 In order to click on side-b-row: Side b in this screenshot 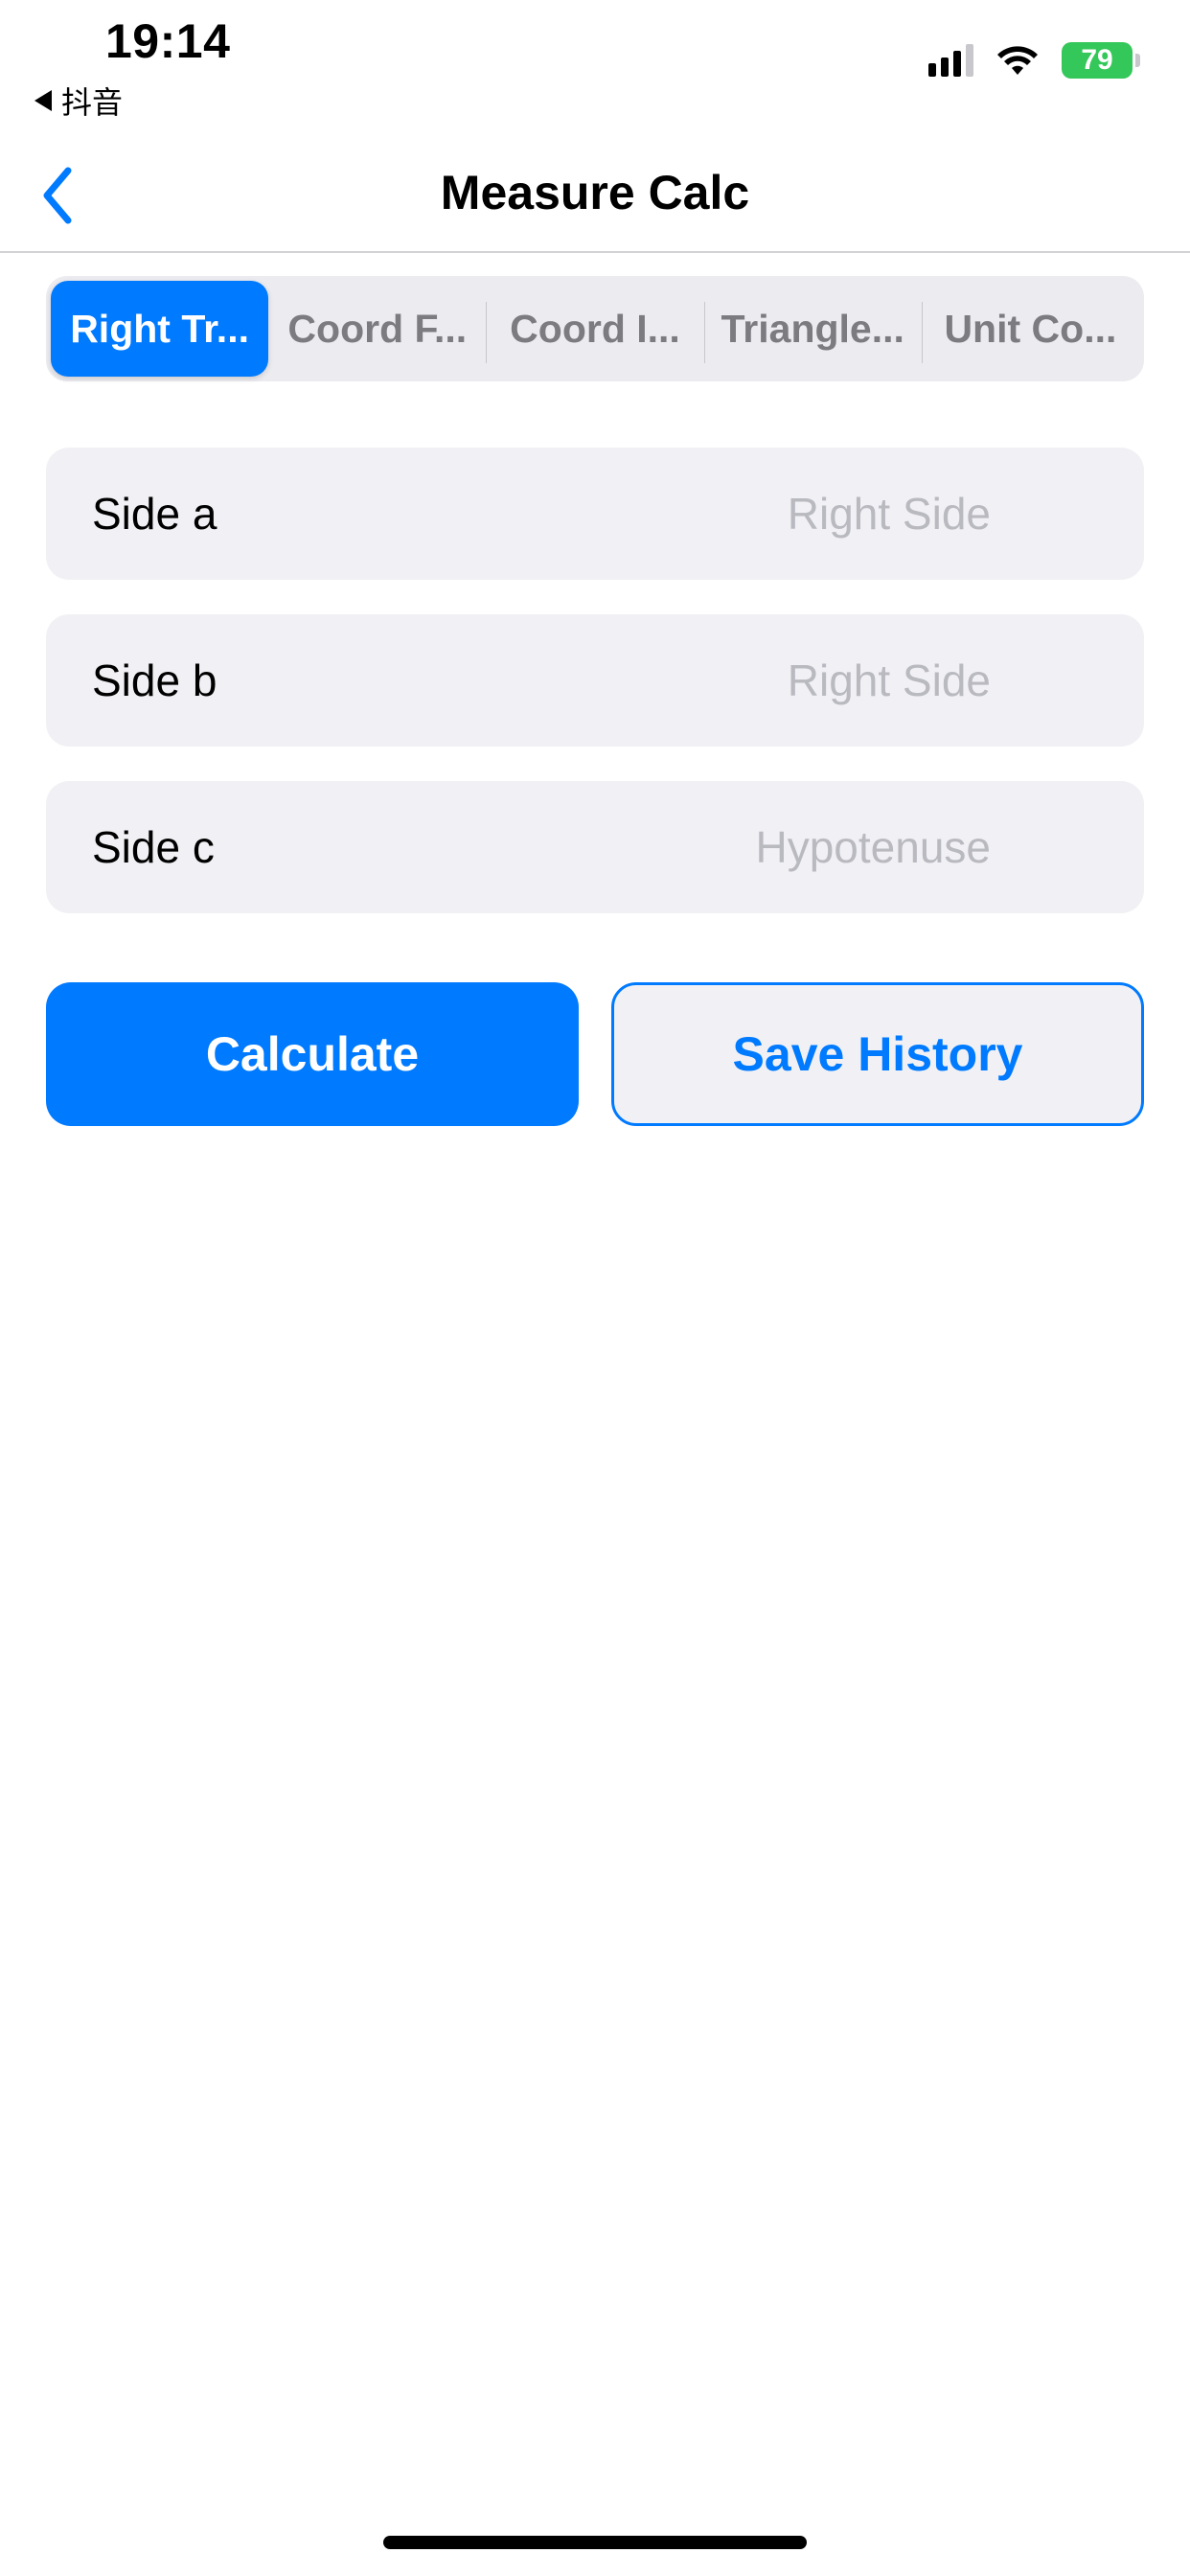, I will do `click(595, 680)`.